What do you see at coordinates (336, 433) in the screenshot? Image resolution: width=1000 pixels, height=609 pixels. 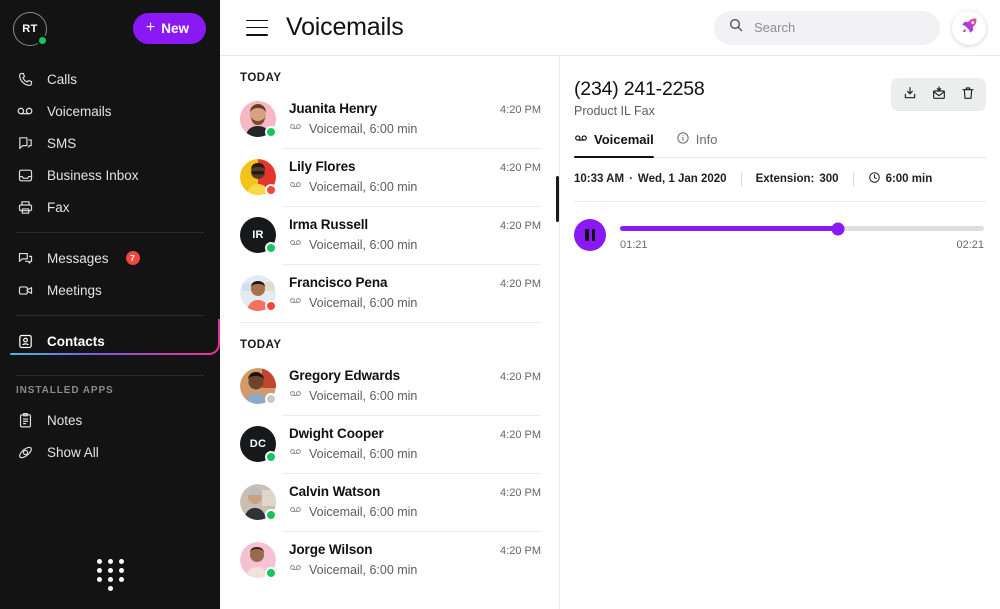 I see `contact-name: Dwight Cooper` at bounding box center [336, 433].